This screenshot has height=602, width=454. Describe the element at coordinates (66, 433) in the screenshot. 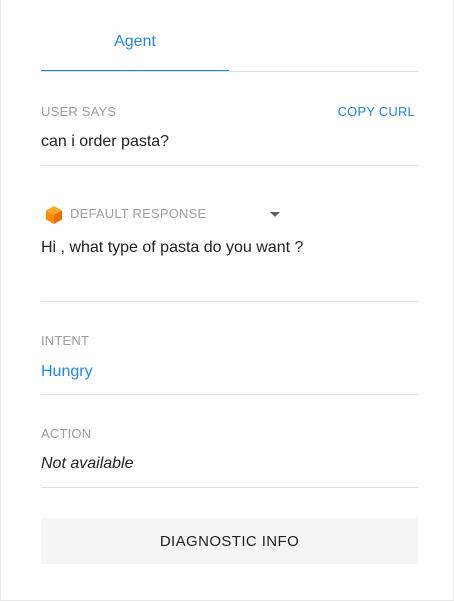

I see `action-label: ACTION` at that location.